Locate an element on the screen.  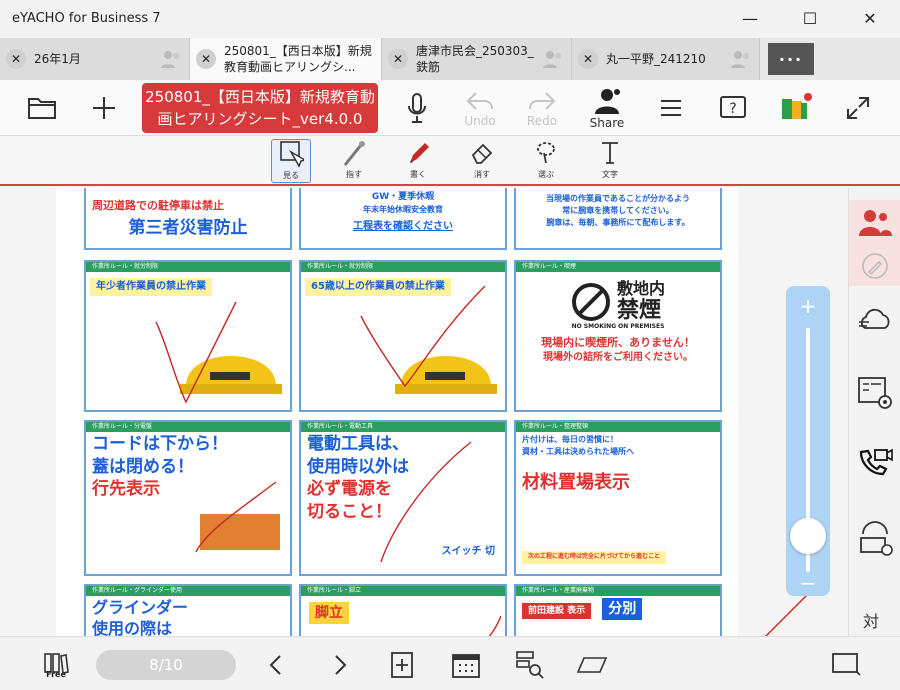
support-toolbox-icon is located at coordinates (875, 538).